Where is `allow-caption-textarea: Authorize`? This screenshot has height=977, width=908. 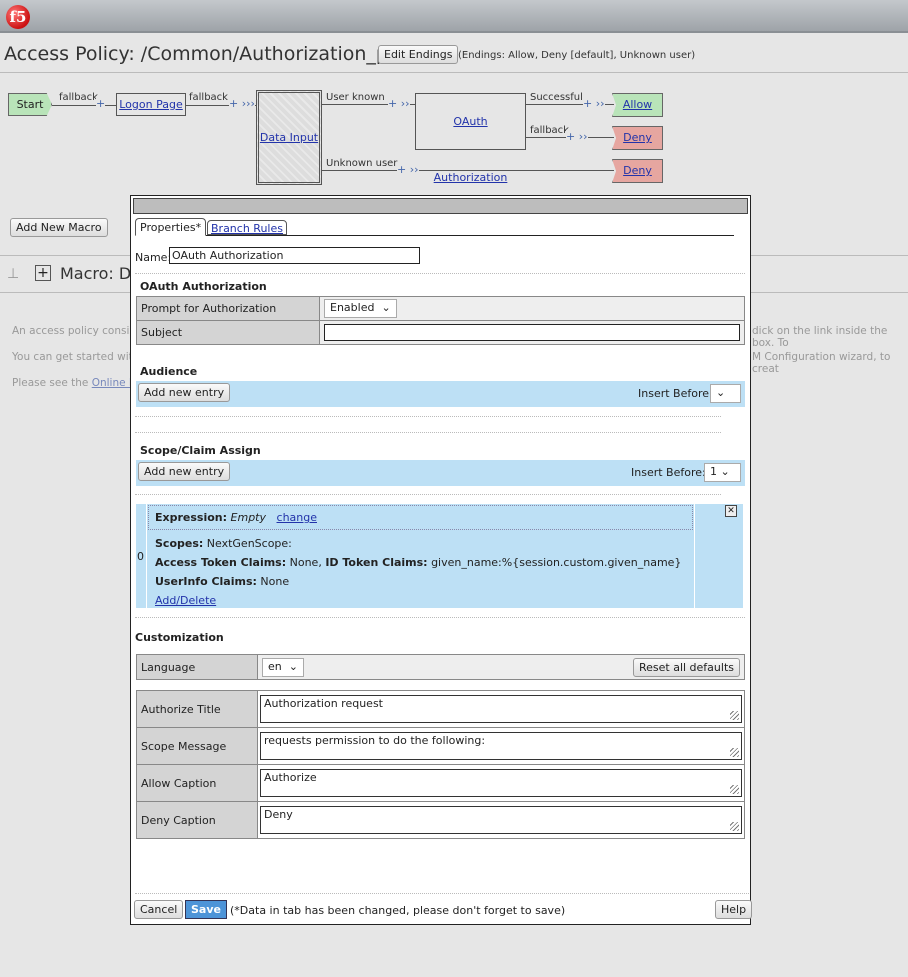 allow-caption-textarea: Authorize is located at coordinates (501, 783).